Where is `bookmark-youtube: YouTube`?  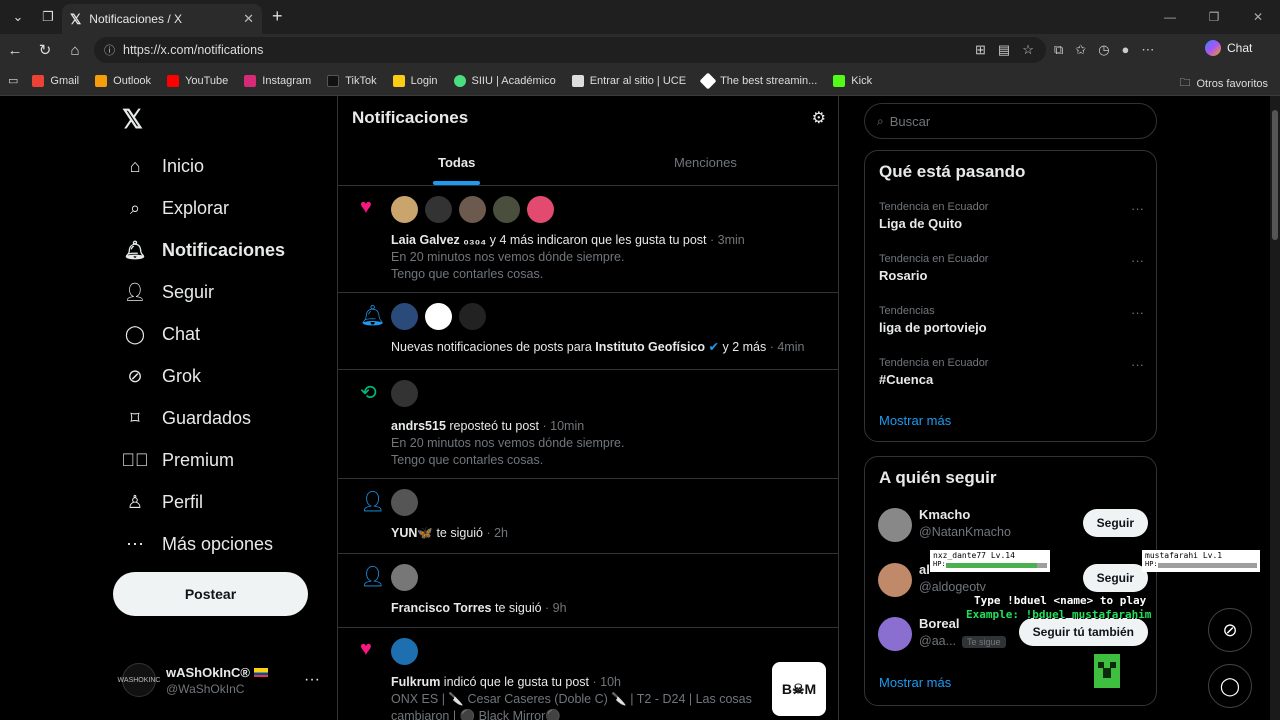
bookmark-youtube: YouTube is located at coordinates (197, 80).